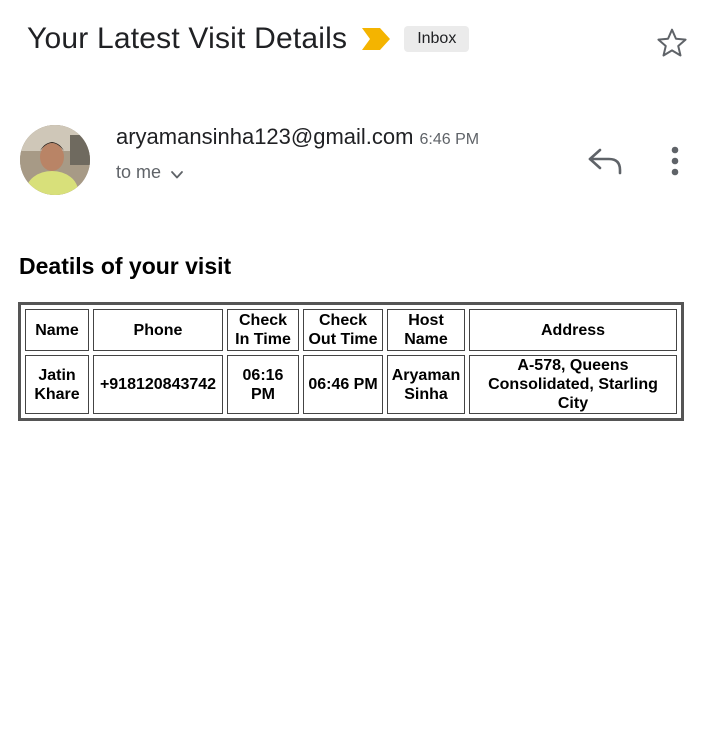 The height and width of the screenshot is (736, 705). Describe the element at coordinates (343, 330) in the screenshot. I see `header-check-out: Check Out Time` at that location.